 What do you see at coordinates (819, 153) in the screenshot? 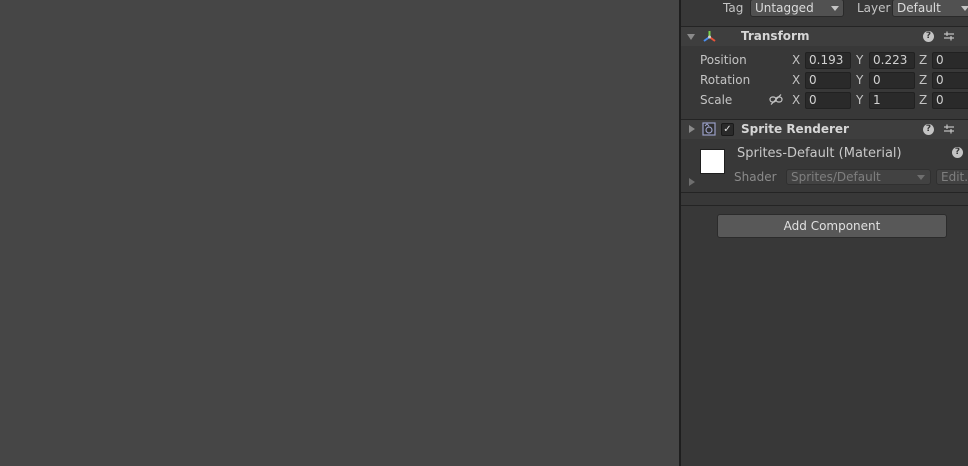
I see `material-name: Sprites-Default (Material)` at bounding box center [819, 153].